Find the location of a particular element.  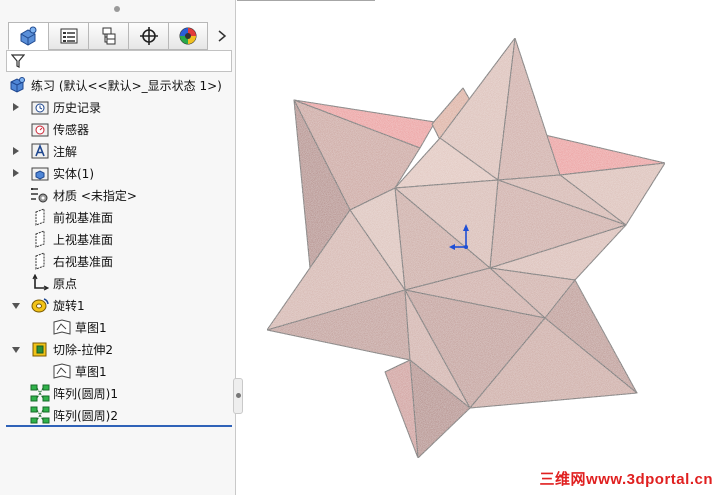

tree-item-annotations: 注解 is located at coordinates (45, 151).